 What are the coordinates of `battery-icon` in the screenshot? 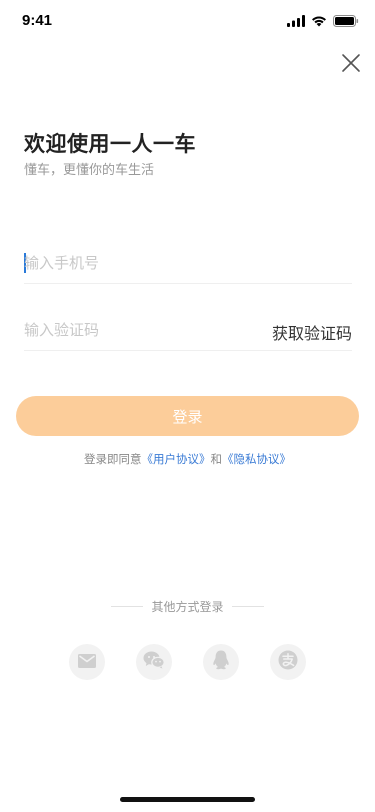 It's located at (346, 21).